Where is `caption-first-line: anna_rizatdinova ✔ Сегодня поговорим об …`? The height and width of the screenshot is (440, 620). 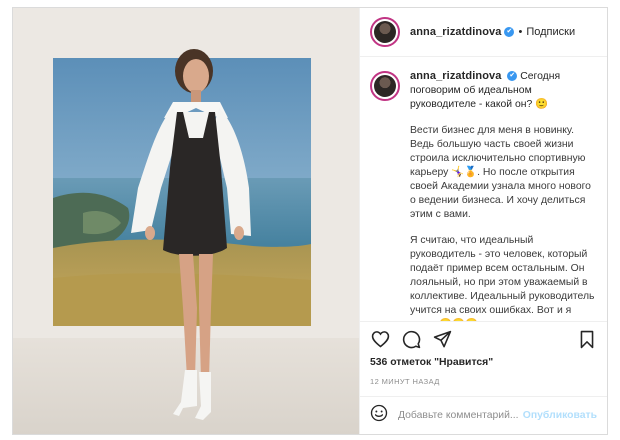
caption-first-line: anna_rizatdinova ✔ Сегодня поговорим об … is located at coordinates (503, 90).